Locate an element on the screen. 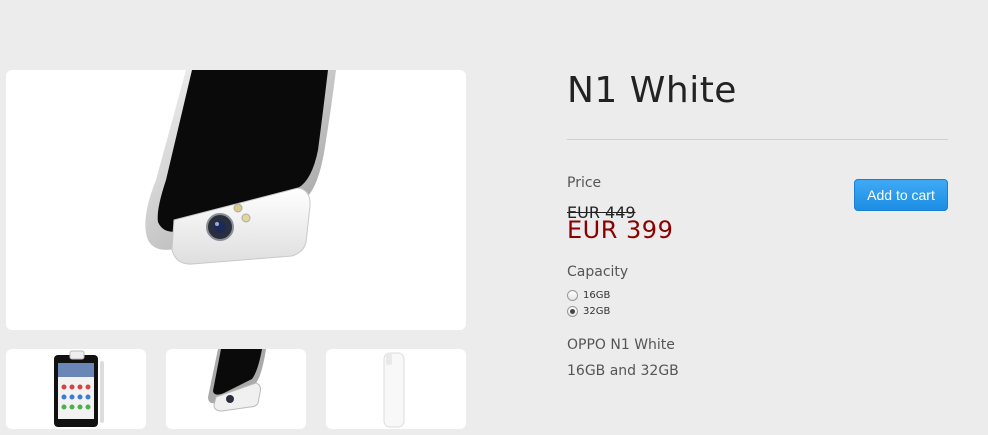 This screenshot has width=988, height=435. radio-32gb is located at coordinates (572, 311).